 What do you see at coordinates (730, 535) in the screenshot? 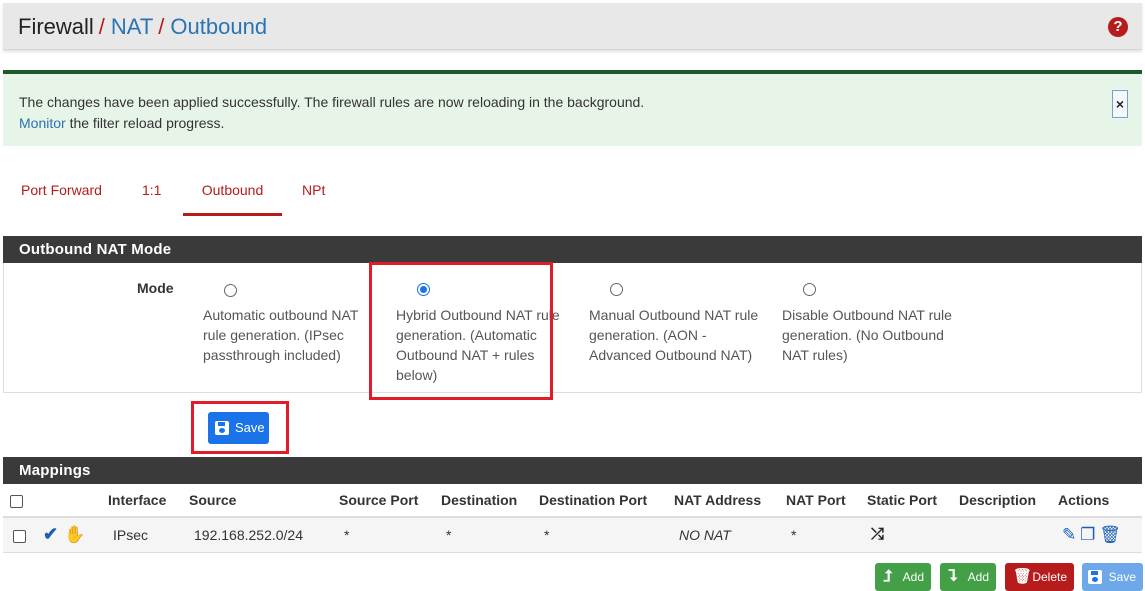
I see `row-nat-address: NO NAT` at bounding box center [730, 535].